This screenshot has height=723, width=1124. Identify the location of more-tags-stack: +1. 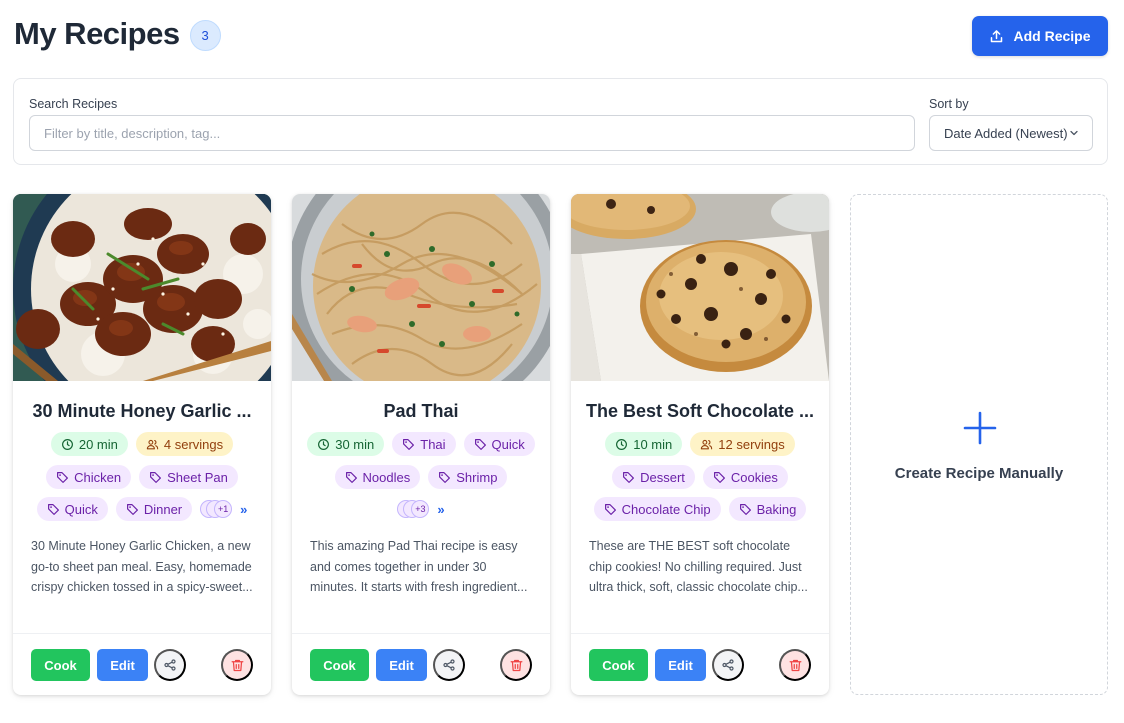
(217, 509).